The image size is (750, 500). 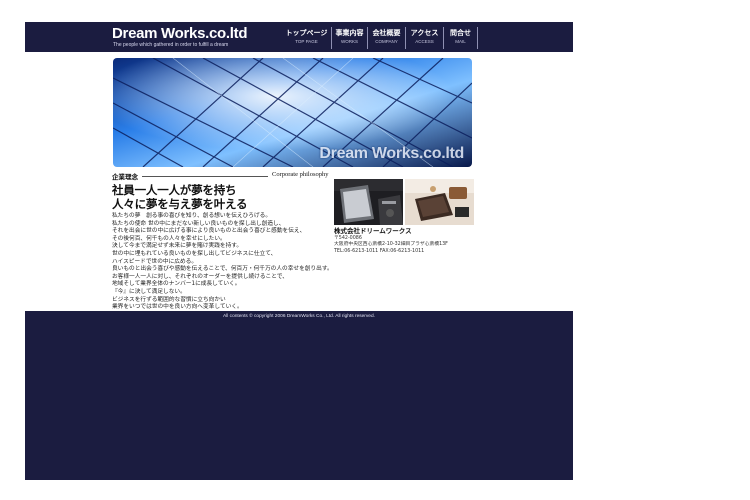 What do you see at coordinates (460, 33) in the screenshot?
I see `nav-item-label: 問合せ` at bounding box center [460, 33].